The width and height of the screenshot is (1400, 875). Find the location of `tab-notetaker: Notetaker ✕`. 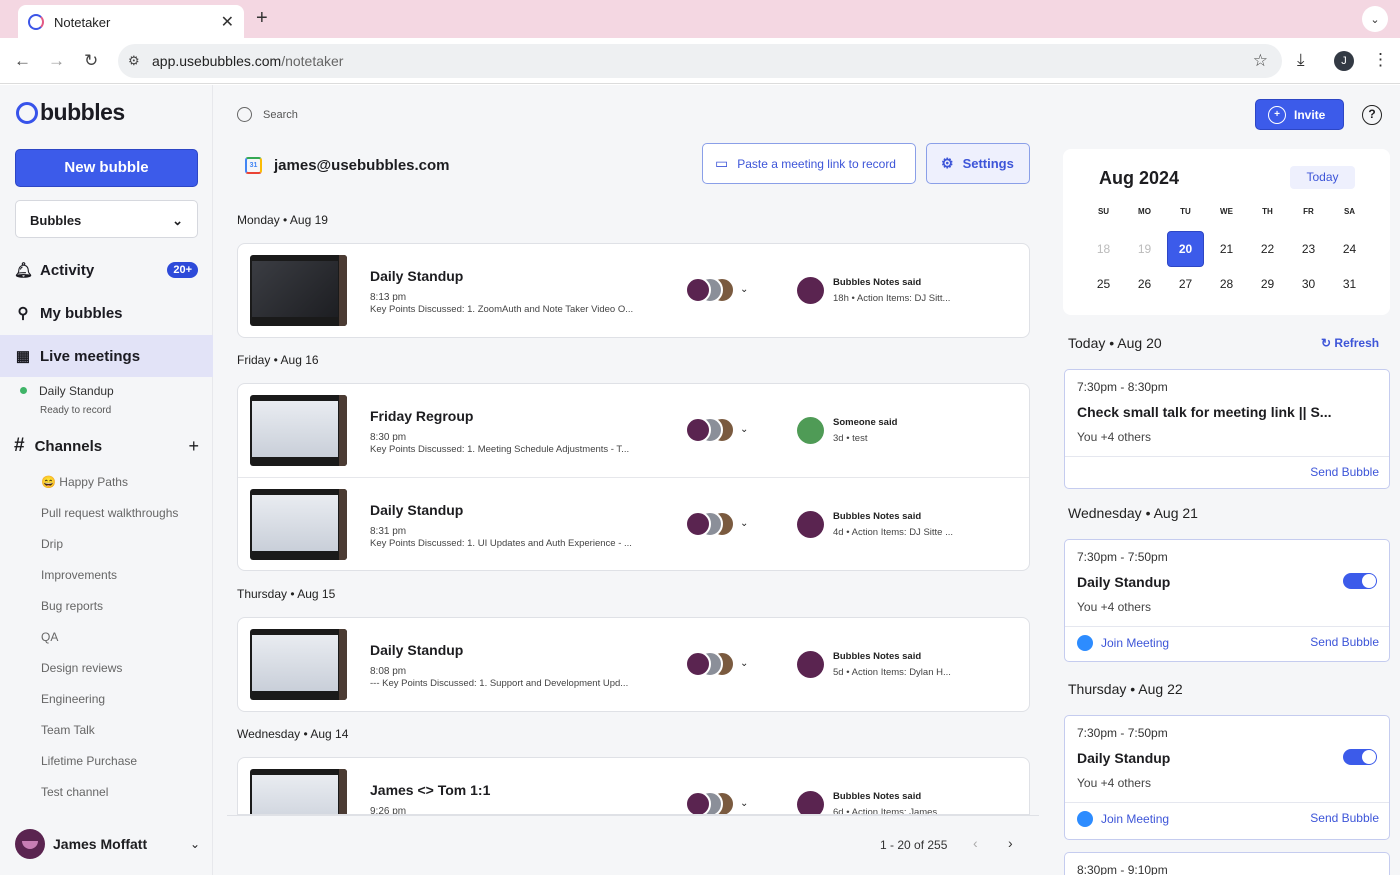

tab-notetaker: Notetaker ✕ is located at coordinates (131, 22).